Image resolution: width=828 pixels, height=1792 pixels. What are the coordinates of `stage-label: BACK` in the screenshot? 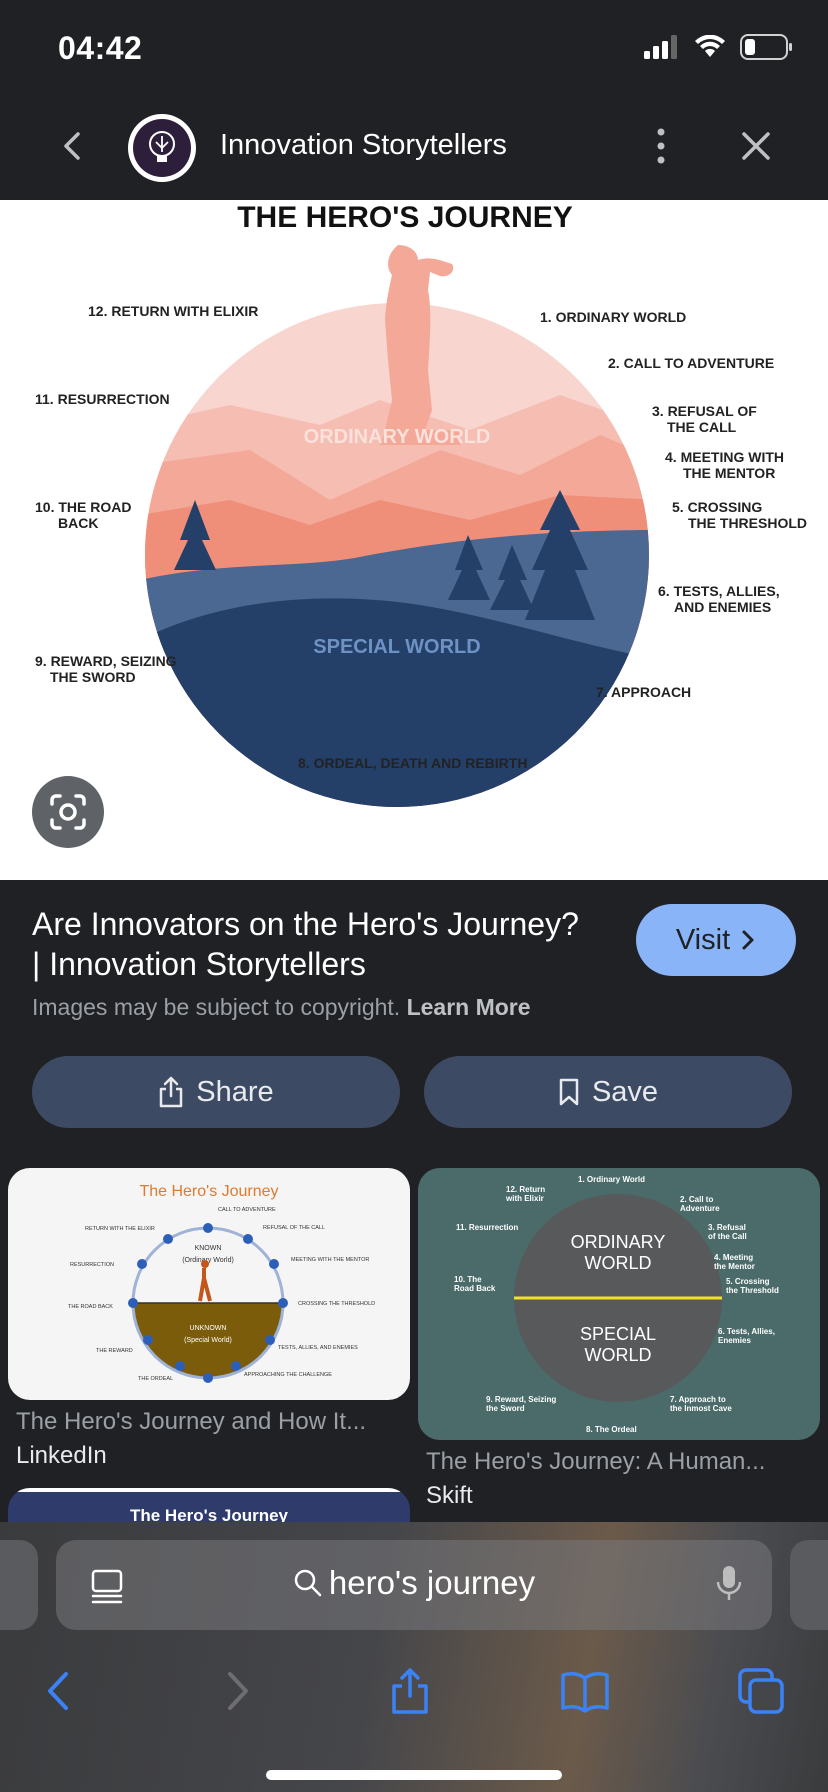 It's located at (78, 523).